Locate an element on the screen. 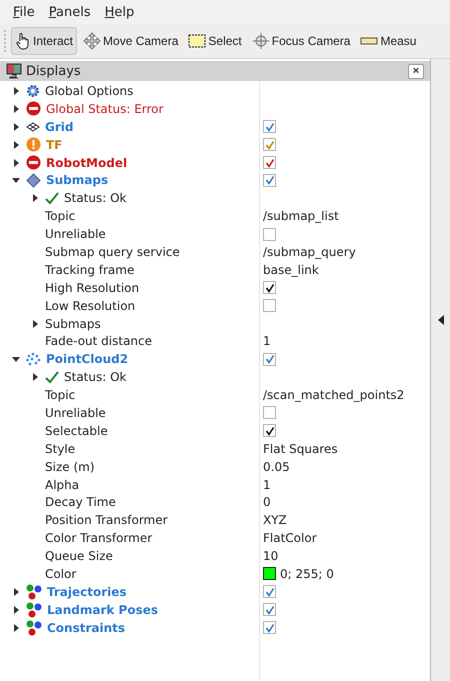 The width and height of the screenshot is (450, 681). tool-button: Move Camera is located at coordinates (130, 41).